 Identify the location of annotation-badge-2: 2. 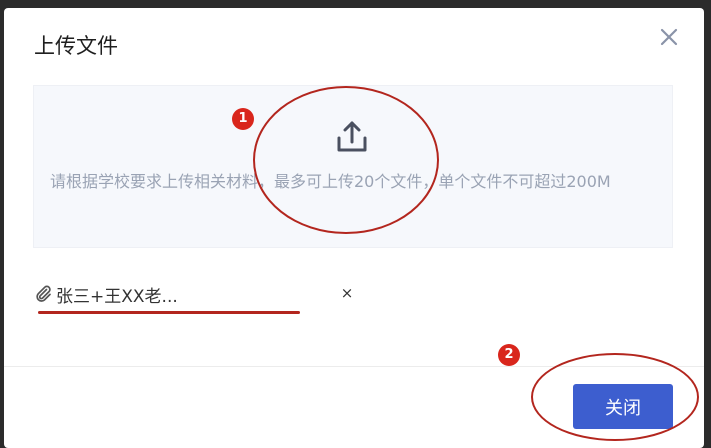
(509, 355).